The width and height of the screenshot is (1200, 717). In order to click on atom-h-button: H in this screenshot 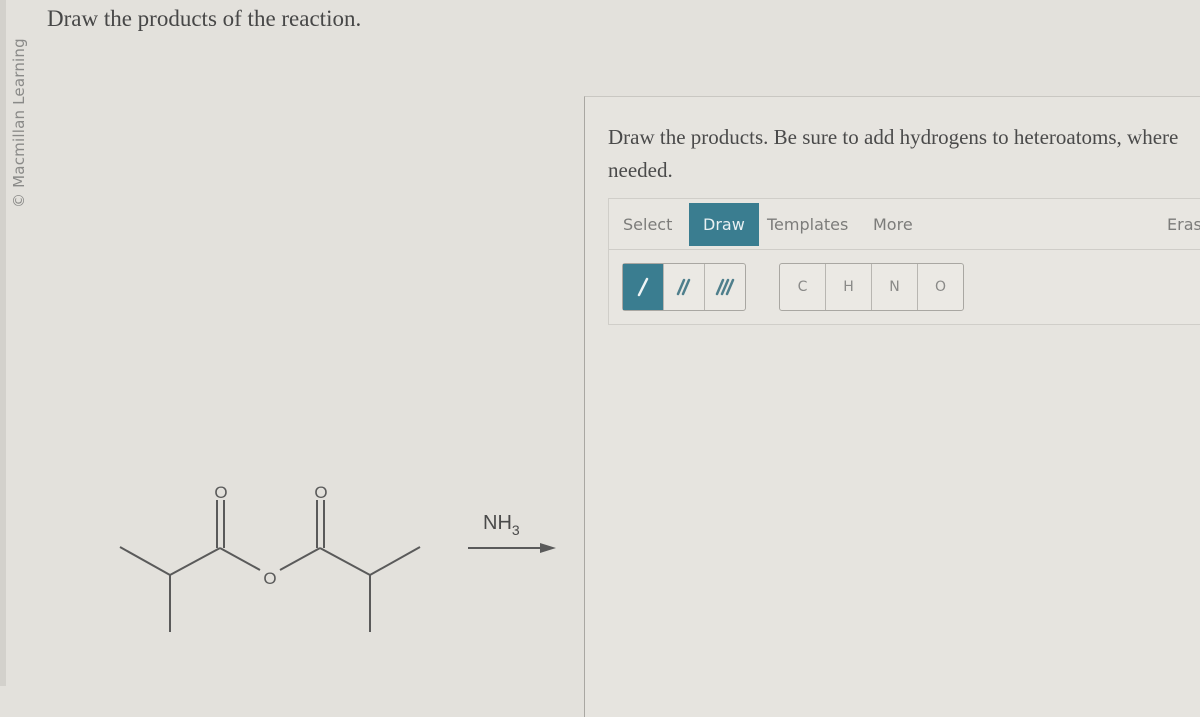, I will do `click(849, 287)`.